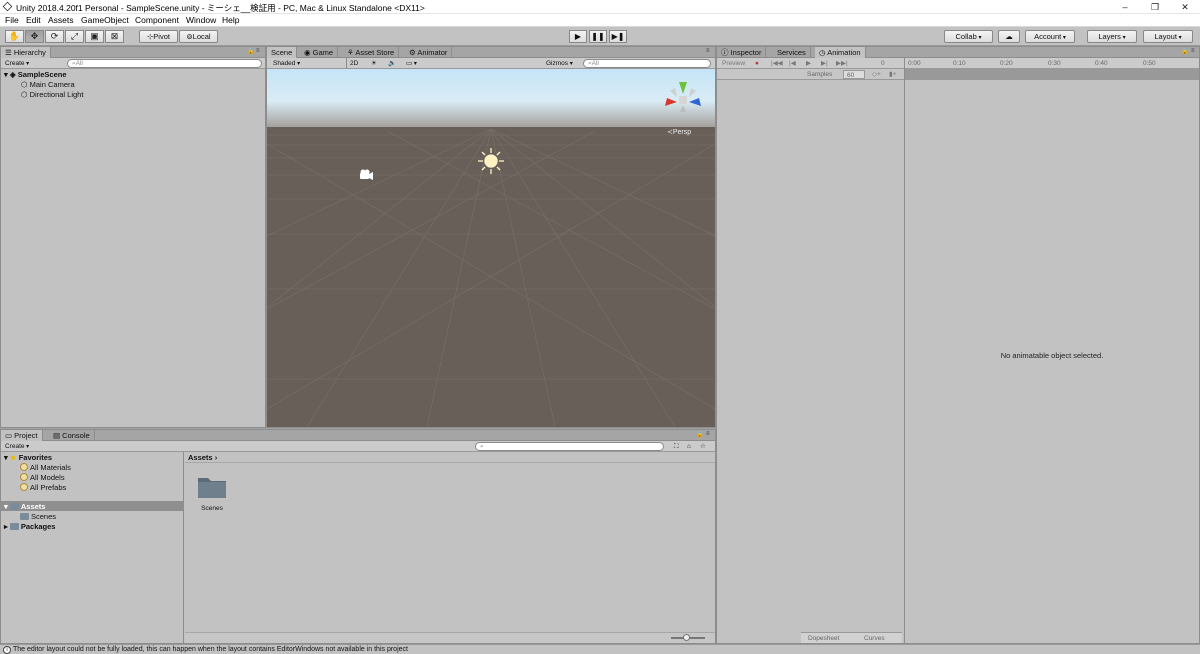  What do you see at coordinates (450, 457) in the screenshot?
I see `breadcrumb: Assets ›` at bounding box center [450, 457].